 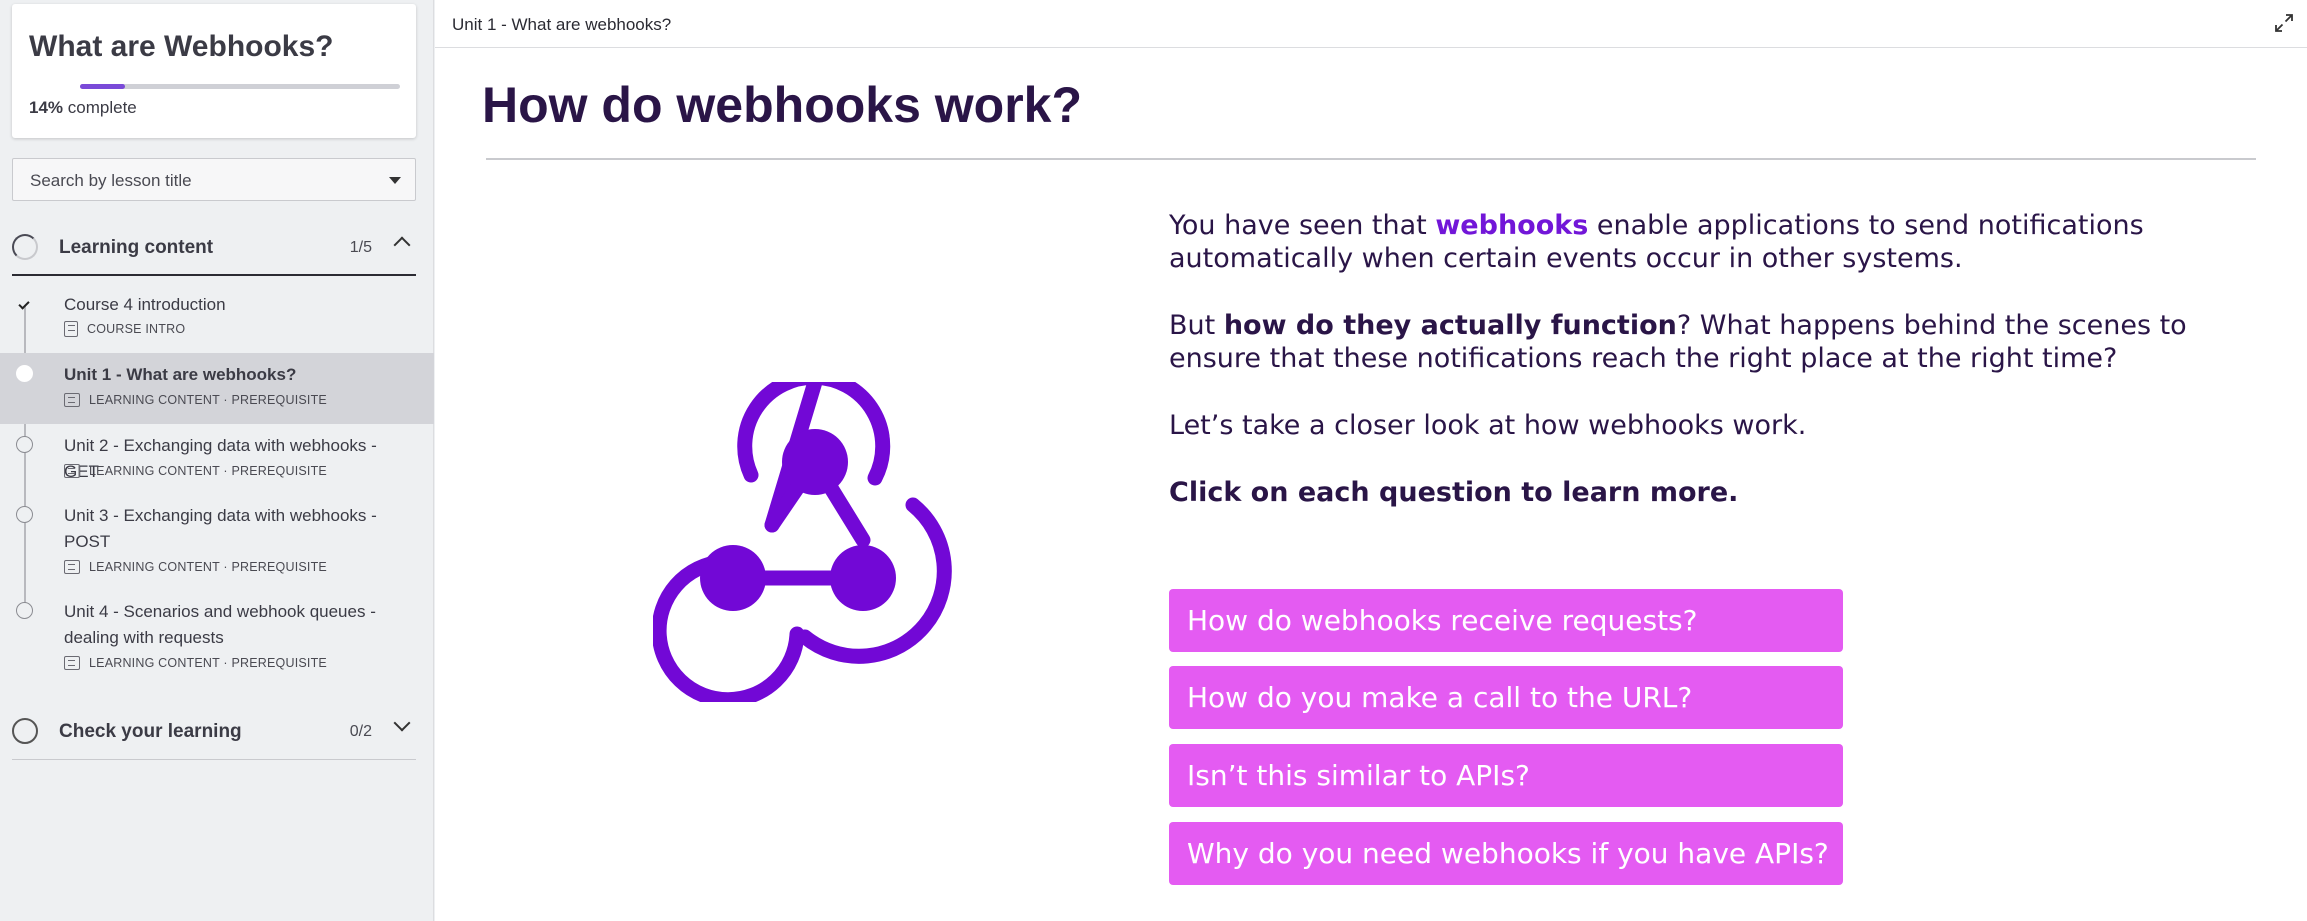 I want to click on chevron-down-icon, so click(x=402, y=723).